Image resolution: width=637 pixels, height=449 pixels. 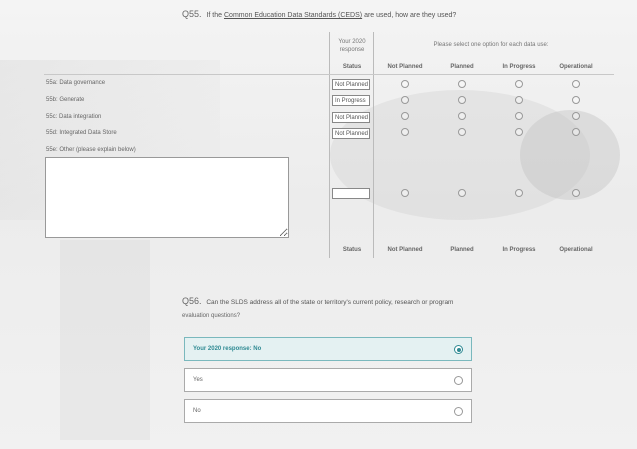 I want to click on radio-55a-operational, so click(x=576, y=84).